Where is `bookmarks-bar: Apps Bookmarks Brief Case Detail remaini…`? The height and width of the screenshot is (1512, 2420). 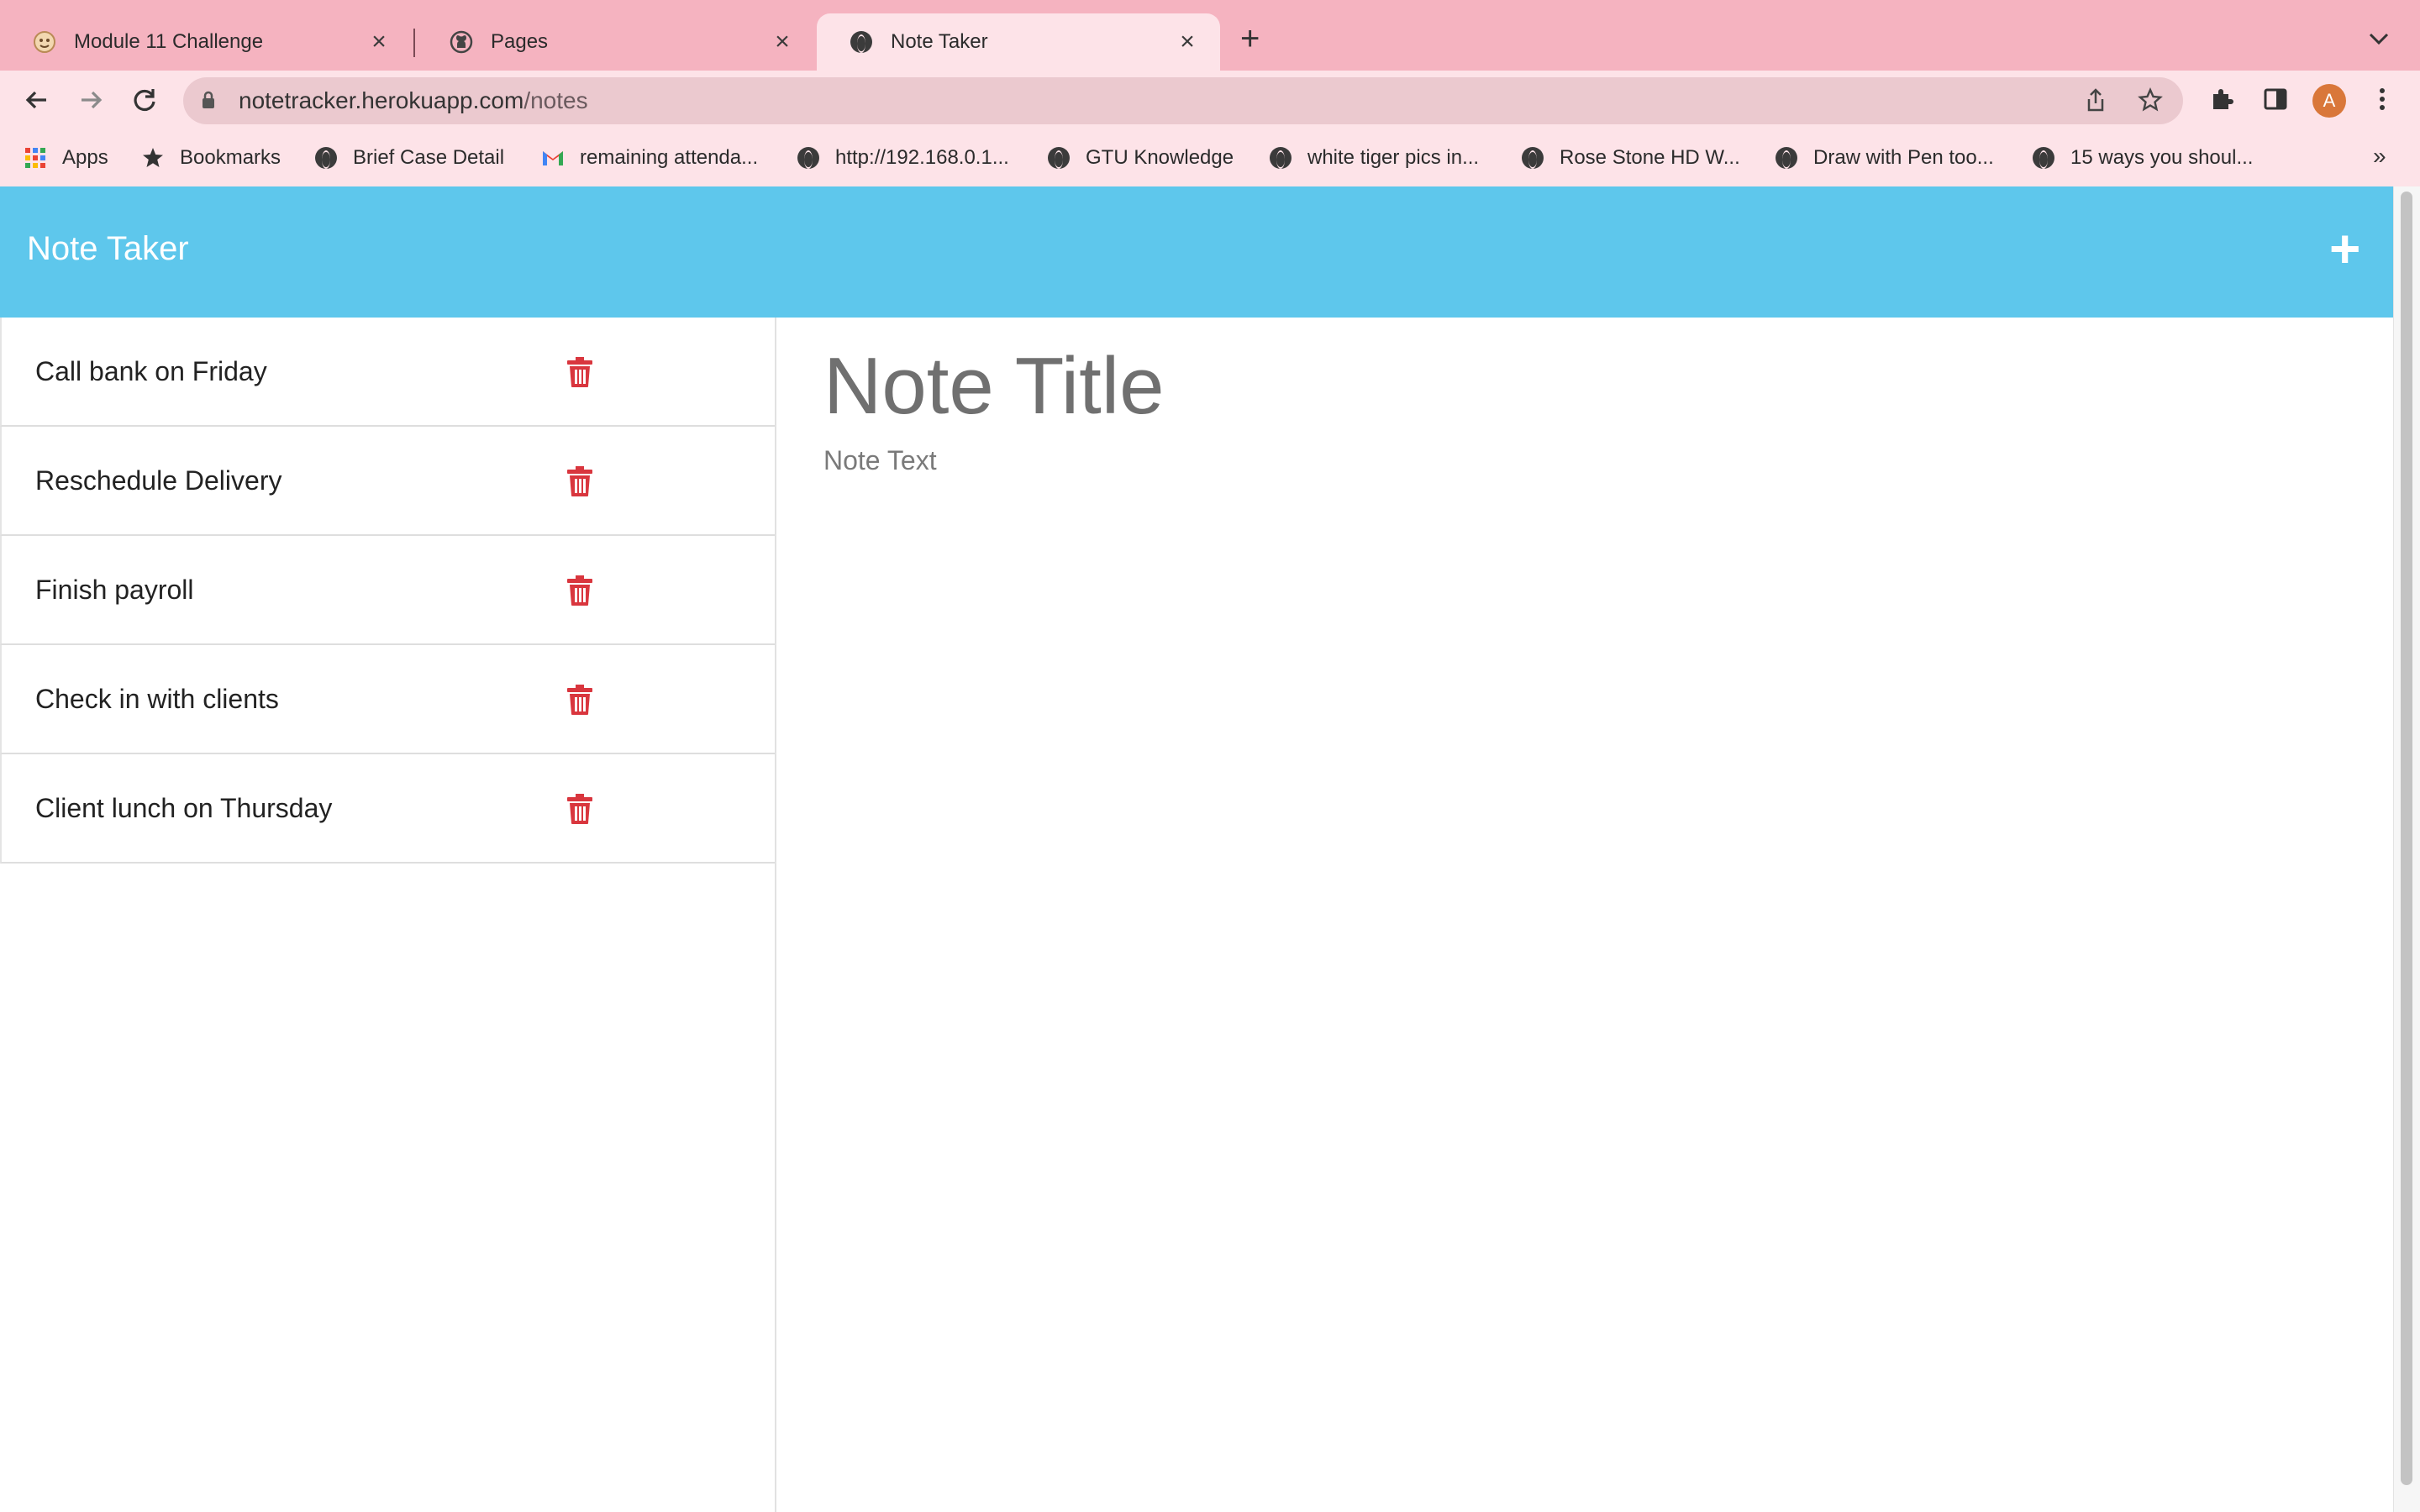
bookmarks-bar: Apps Bookmarks Brief Case Detail remaini… is located at coordinates (1210, 159).